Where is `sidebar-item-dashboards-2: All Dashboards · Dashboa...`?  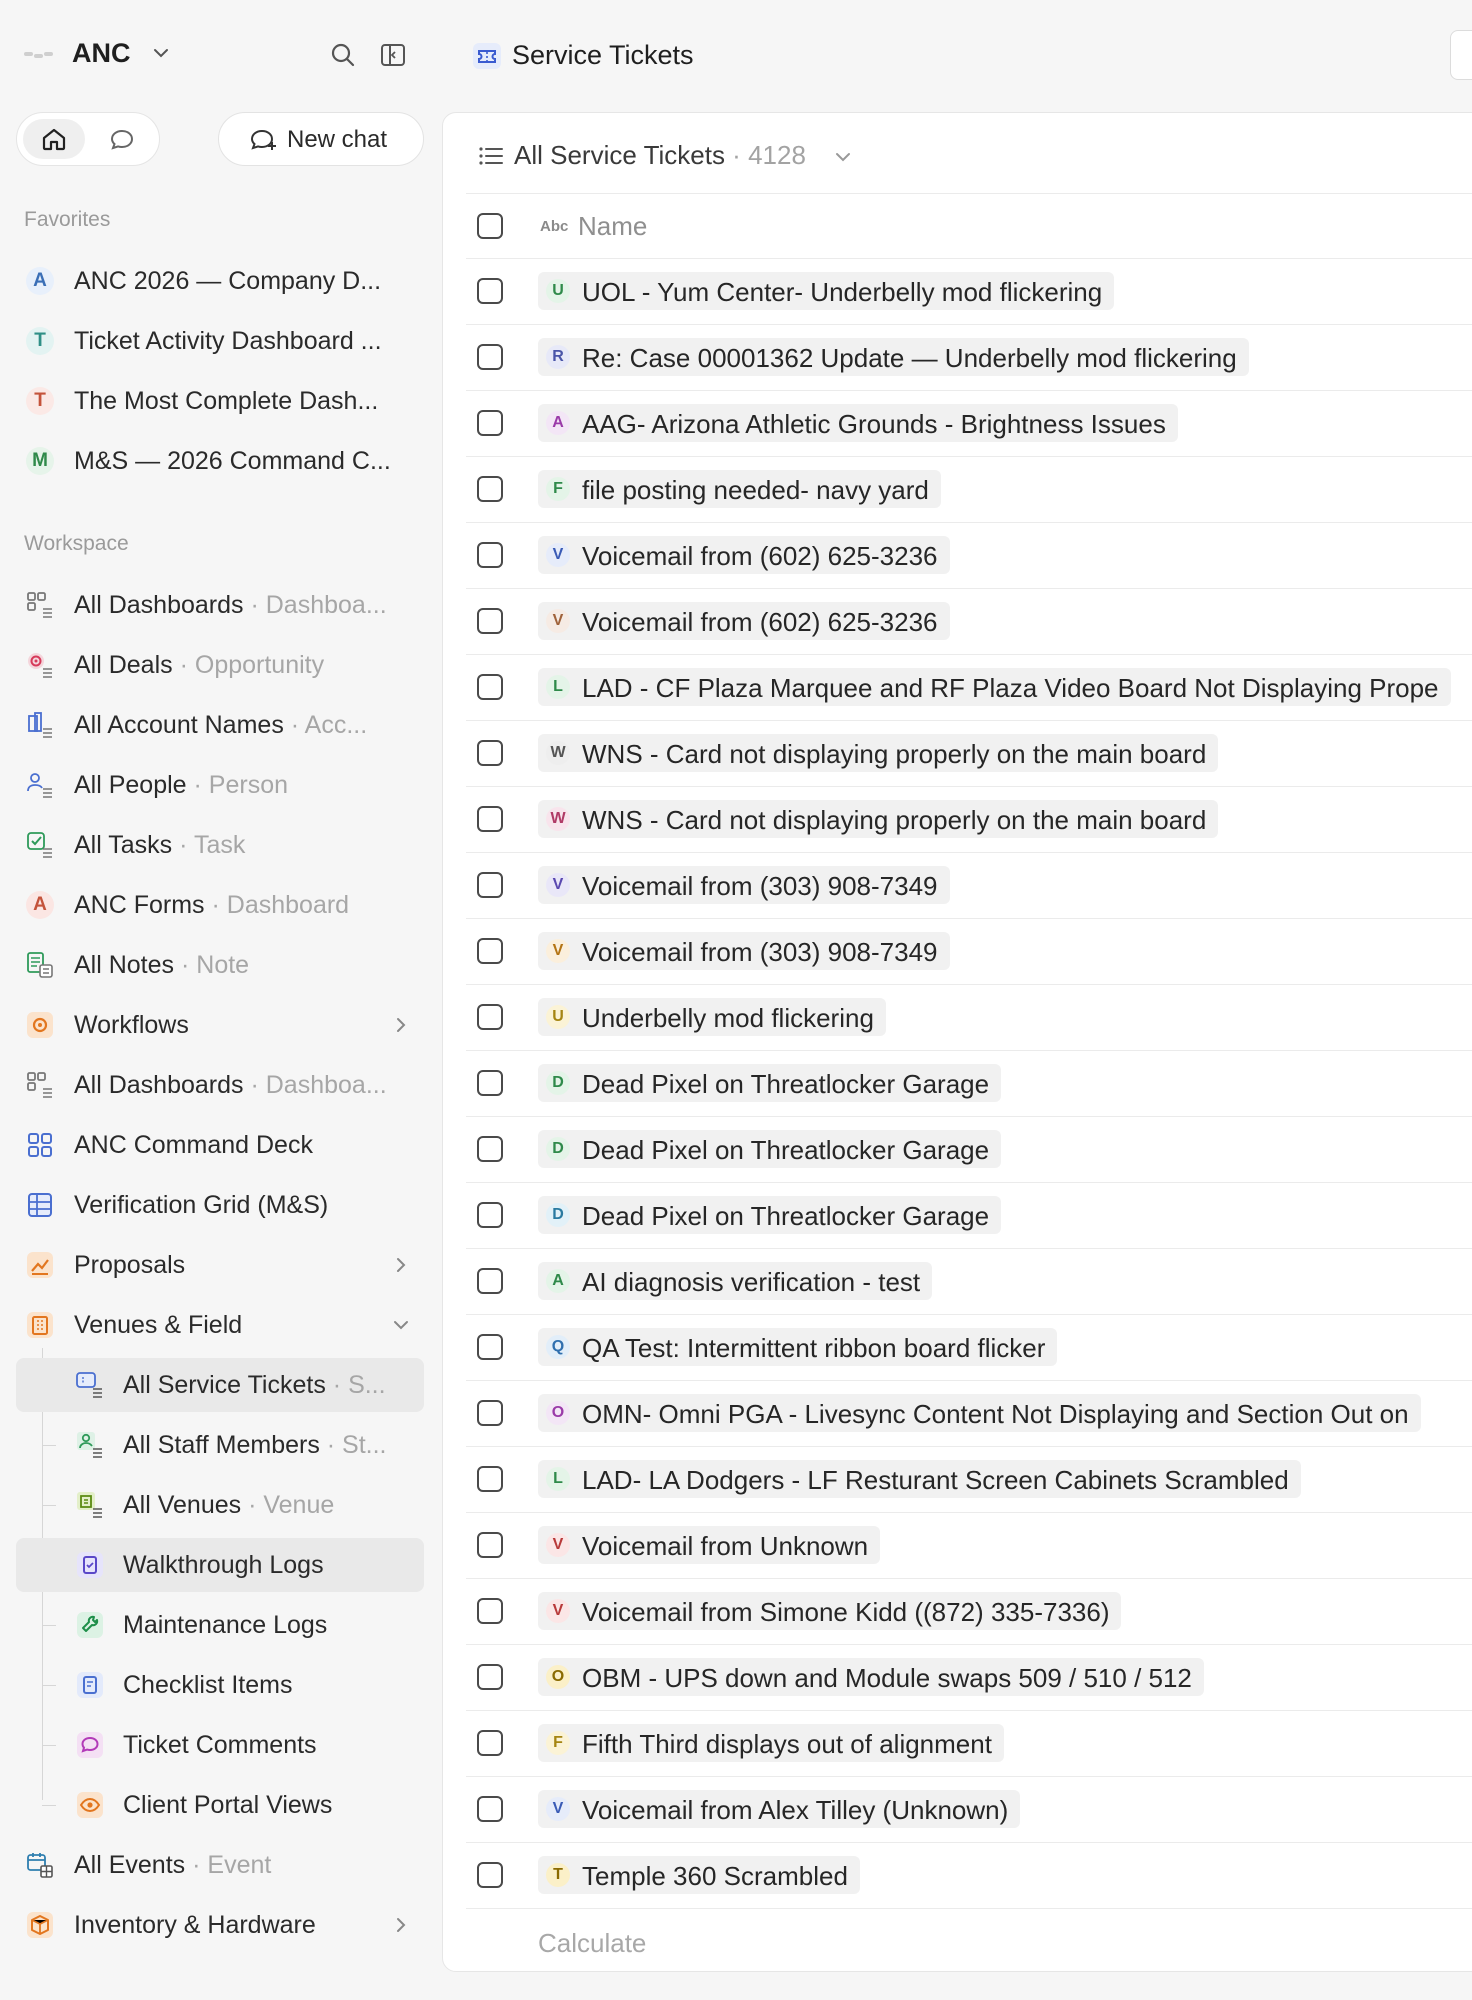 sidebar-item-dashboards-2: All Dashboards · Dashboa... is located at coordinates (220, 1085).